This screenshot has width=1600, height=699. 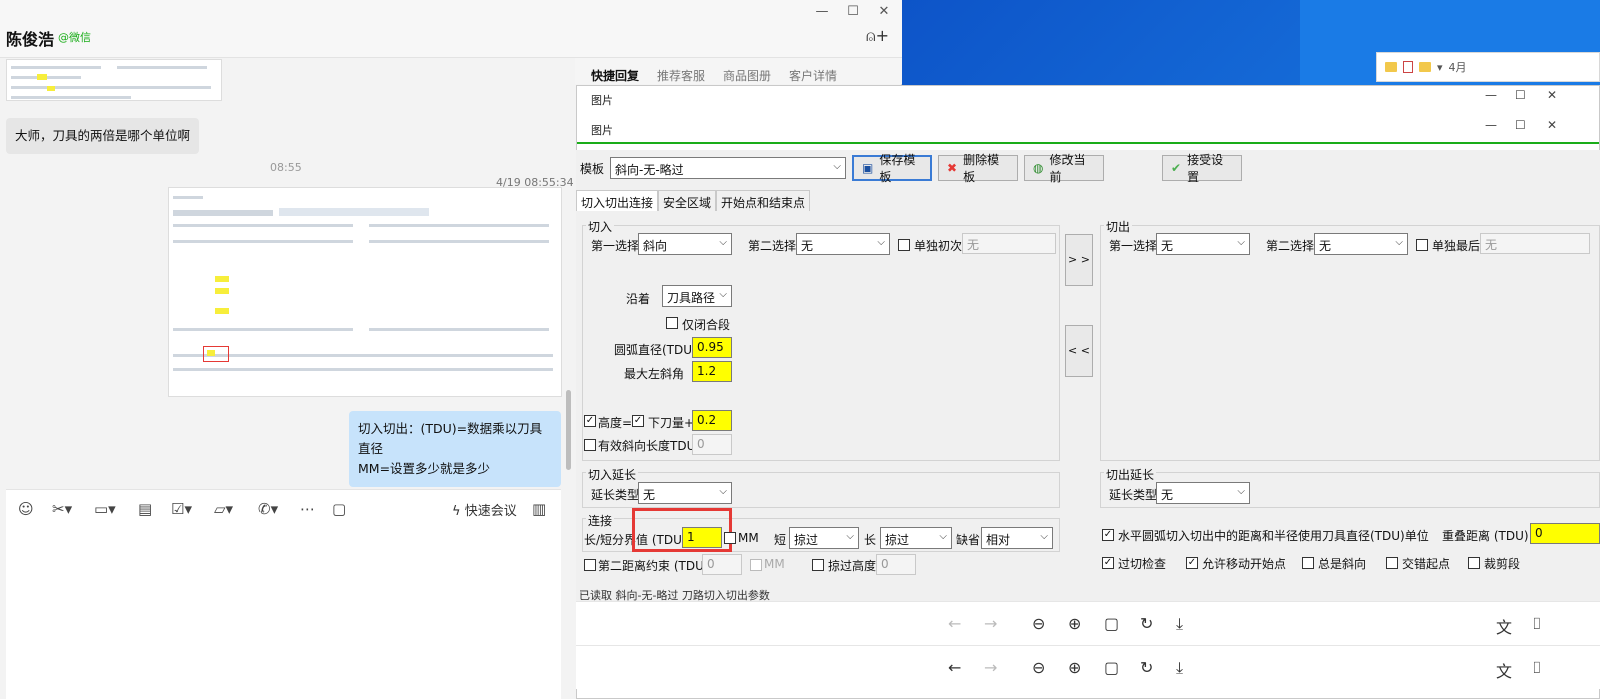 I want to click on lead-out-second-choice-select: 无 ⌵, so click(x=1361, y=244).